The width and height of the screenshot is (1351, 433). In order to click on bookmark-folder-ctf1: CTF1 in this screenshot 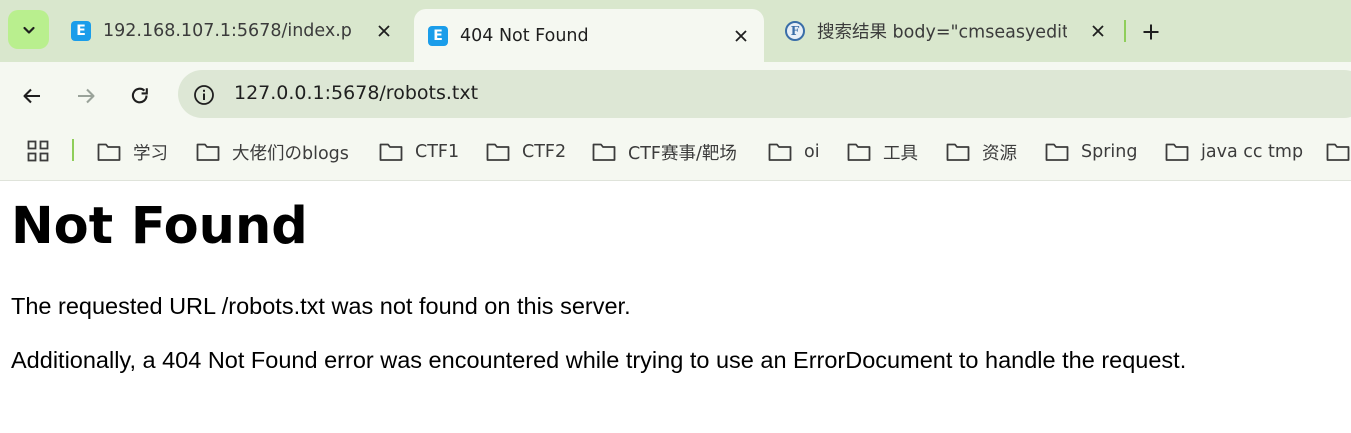, I will do `click(419, 152)`.